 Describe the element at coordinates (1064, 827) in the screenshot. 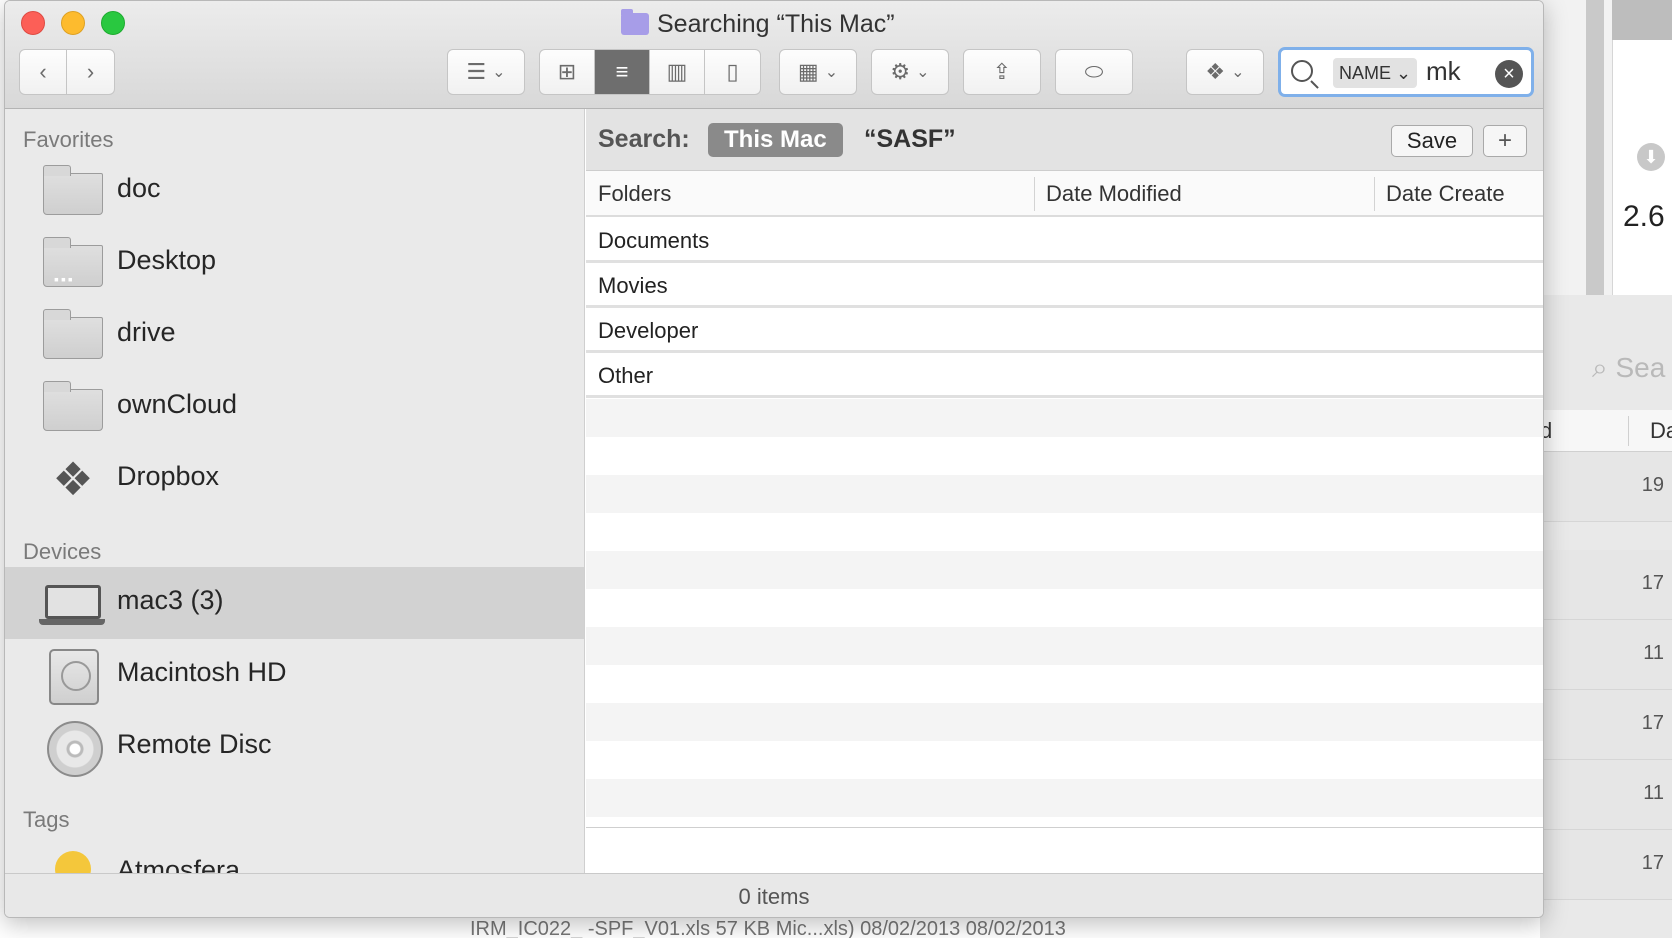

I see `list-divider` at that location.